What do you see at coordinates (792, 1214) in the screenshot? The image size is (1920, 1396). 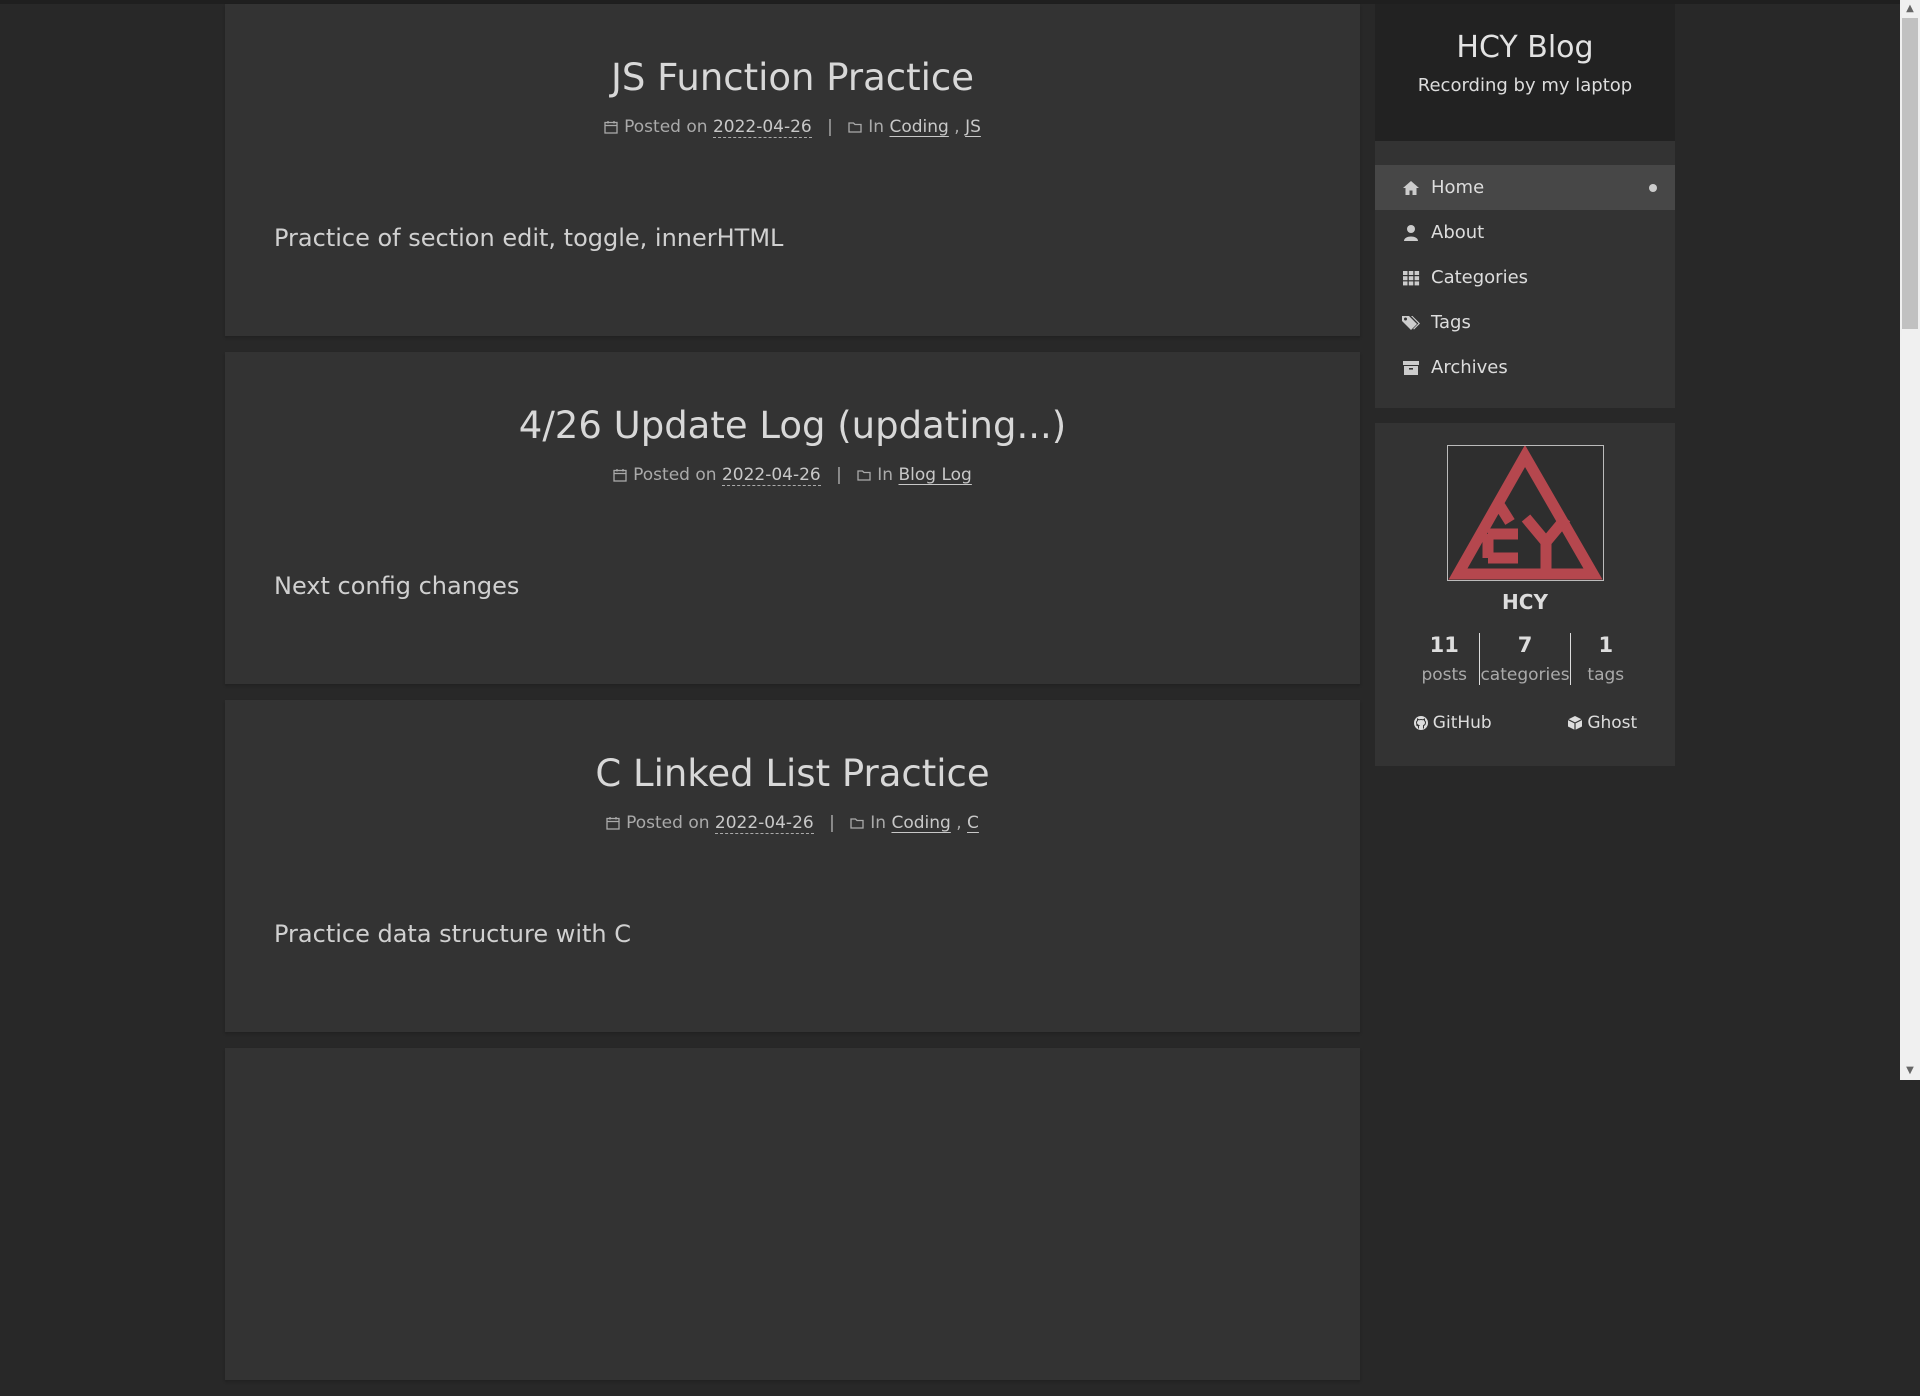 I see `post-card` at bounding box center [792, 1214].